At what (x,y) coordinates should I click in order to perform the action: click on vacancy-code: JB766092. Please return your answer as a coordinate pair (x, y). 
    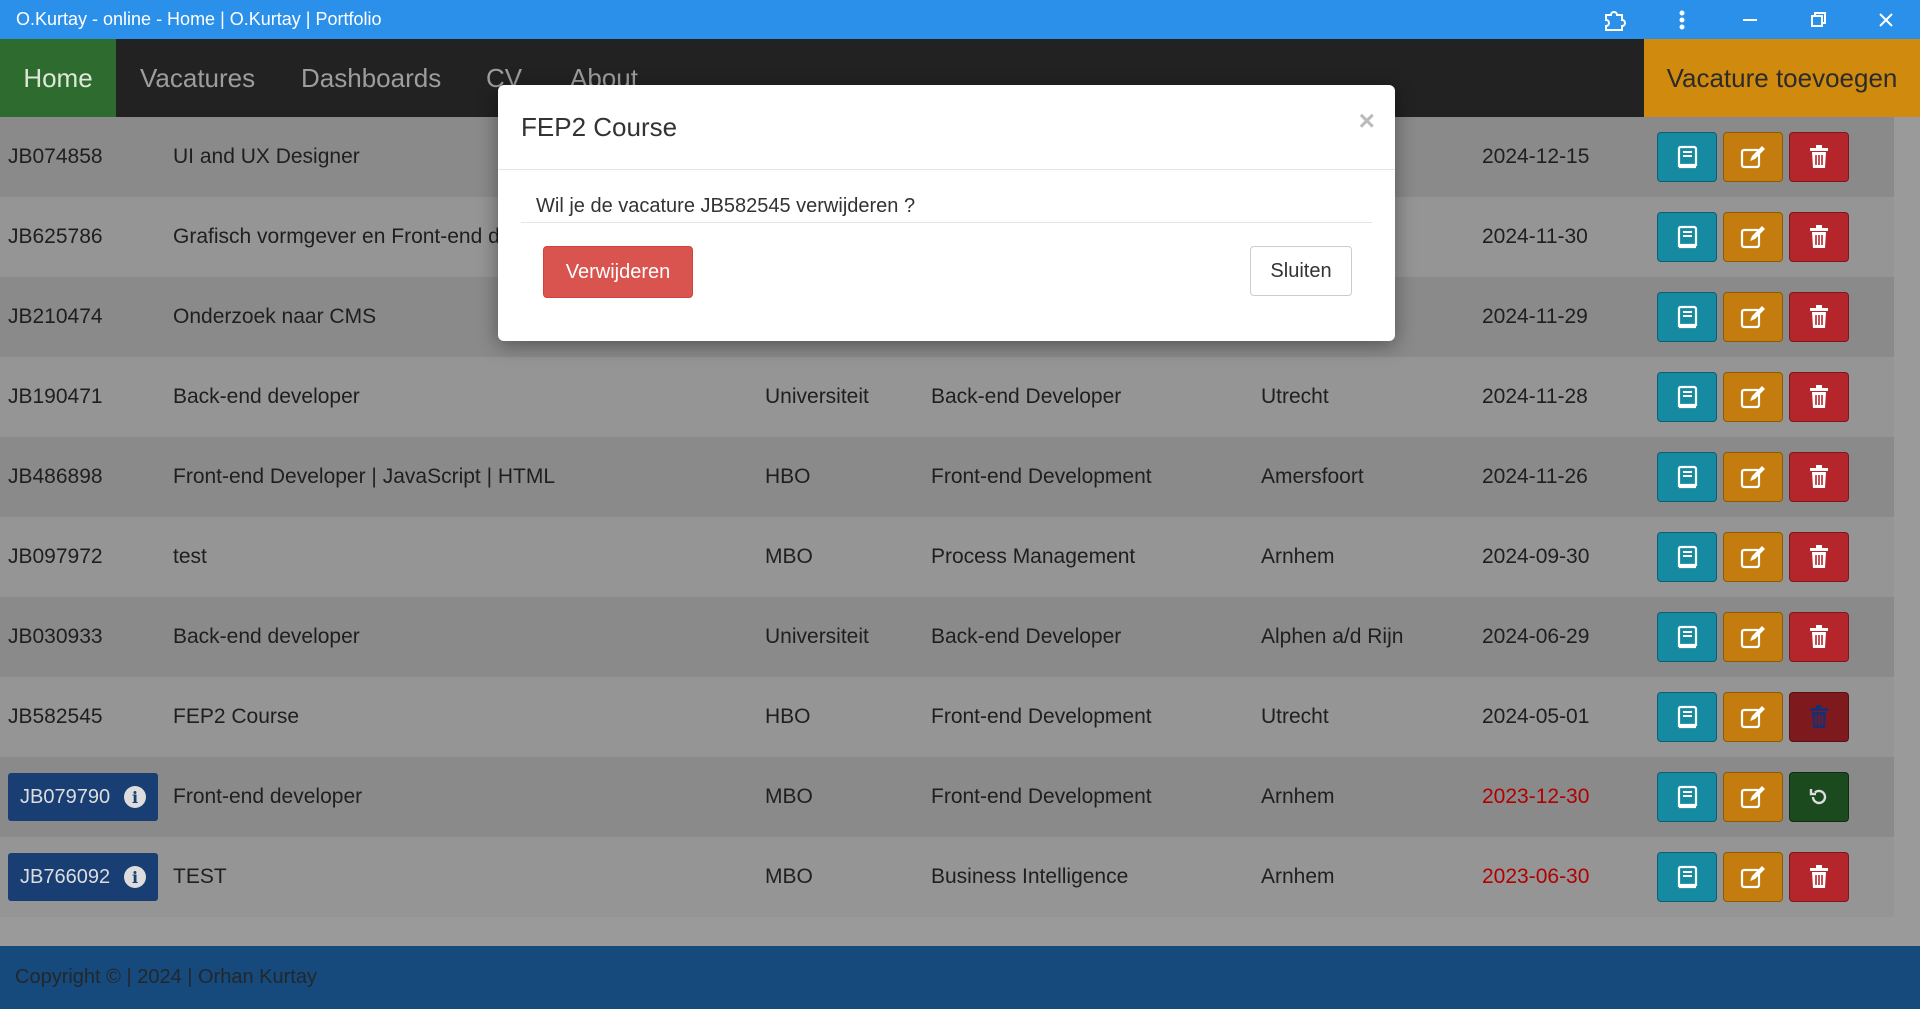
    Looking at the image, I should click on (65, 876).